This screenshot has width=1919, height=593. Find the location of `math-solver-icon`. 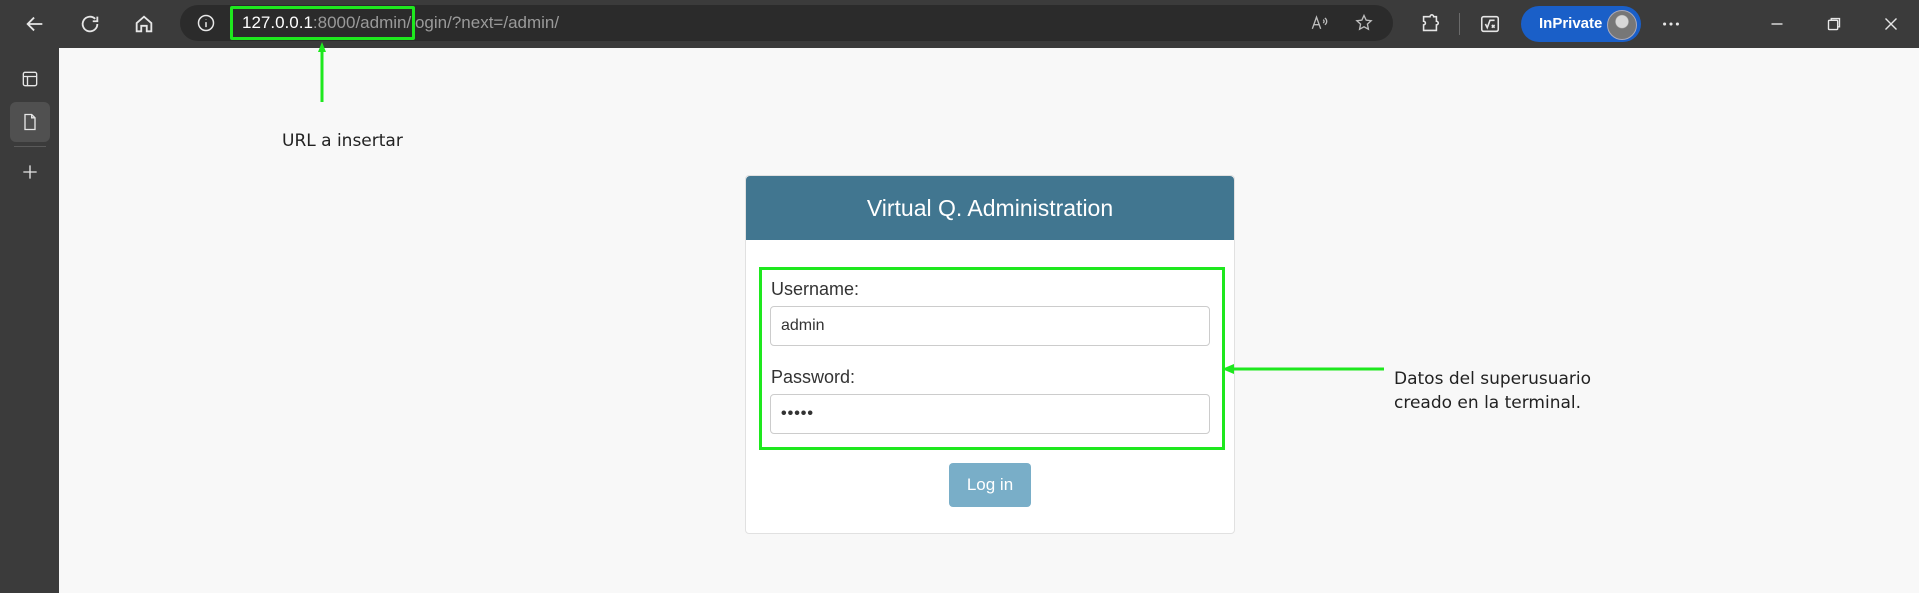

math-solver-icon is located at coordinates (1490, 24).